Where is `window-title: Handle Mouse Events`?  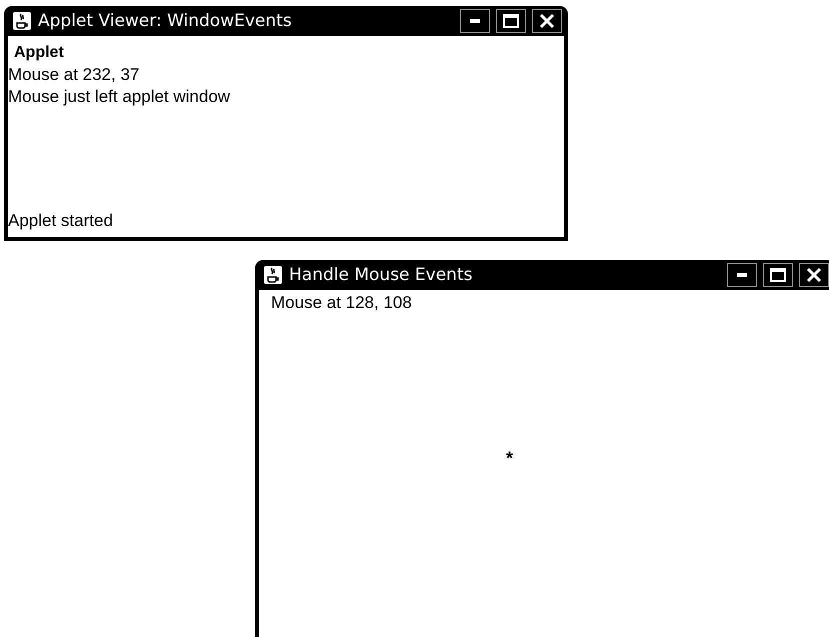
window-title: Handle Mouse Events is located at coordinates (381, 275).